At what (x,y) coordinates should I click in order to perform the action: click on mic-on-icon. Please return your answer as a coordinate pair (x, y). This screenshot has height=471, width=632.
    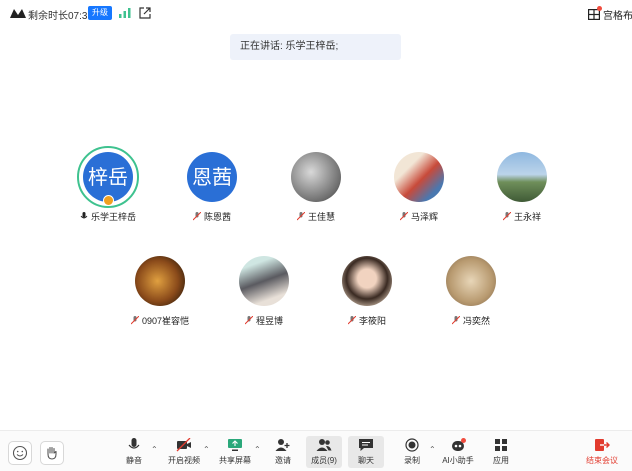
    Looking at the image, I should click on (84, 215).